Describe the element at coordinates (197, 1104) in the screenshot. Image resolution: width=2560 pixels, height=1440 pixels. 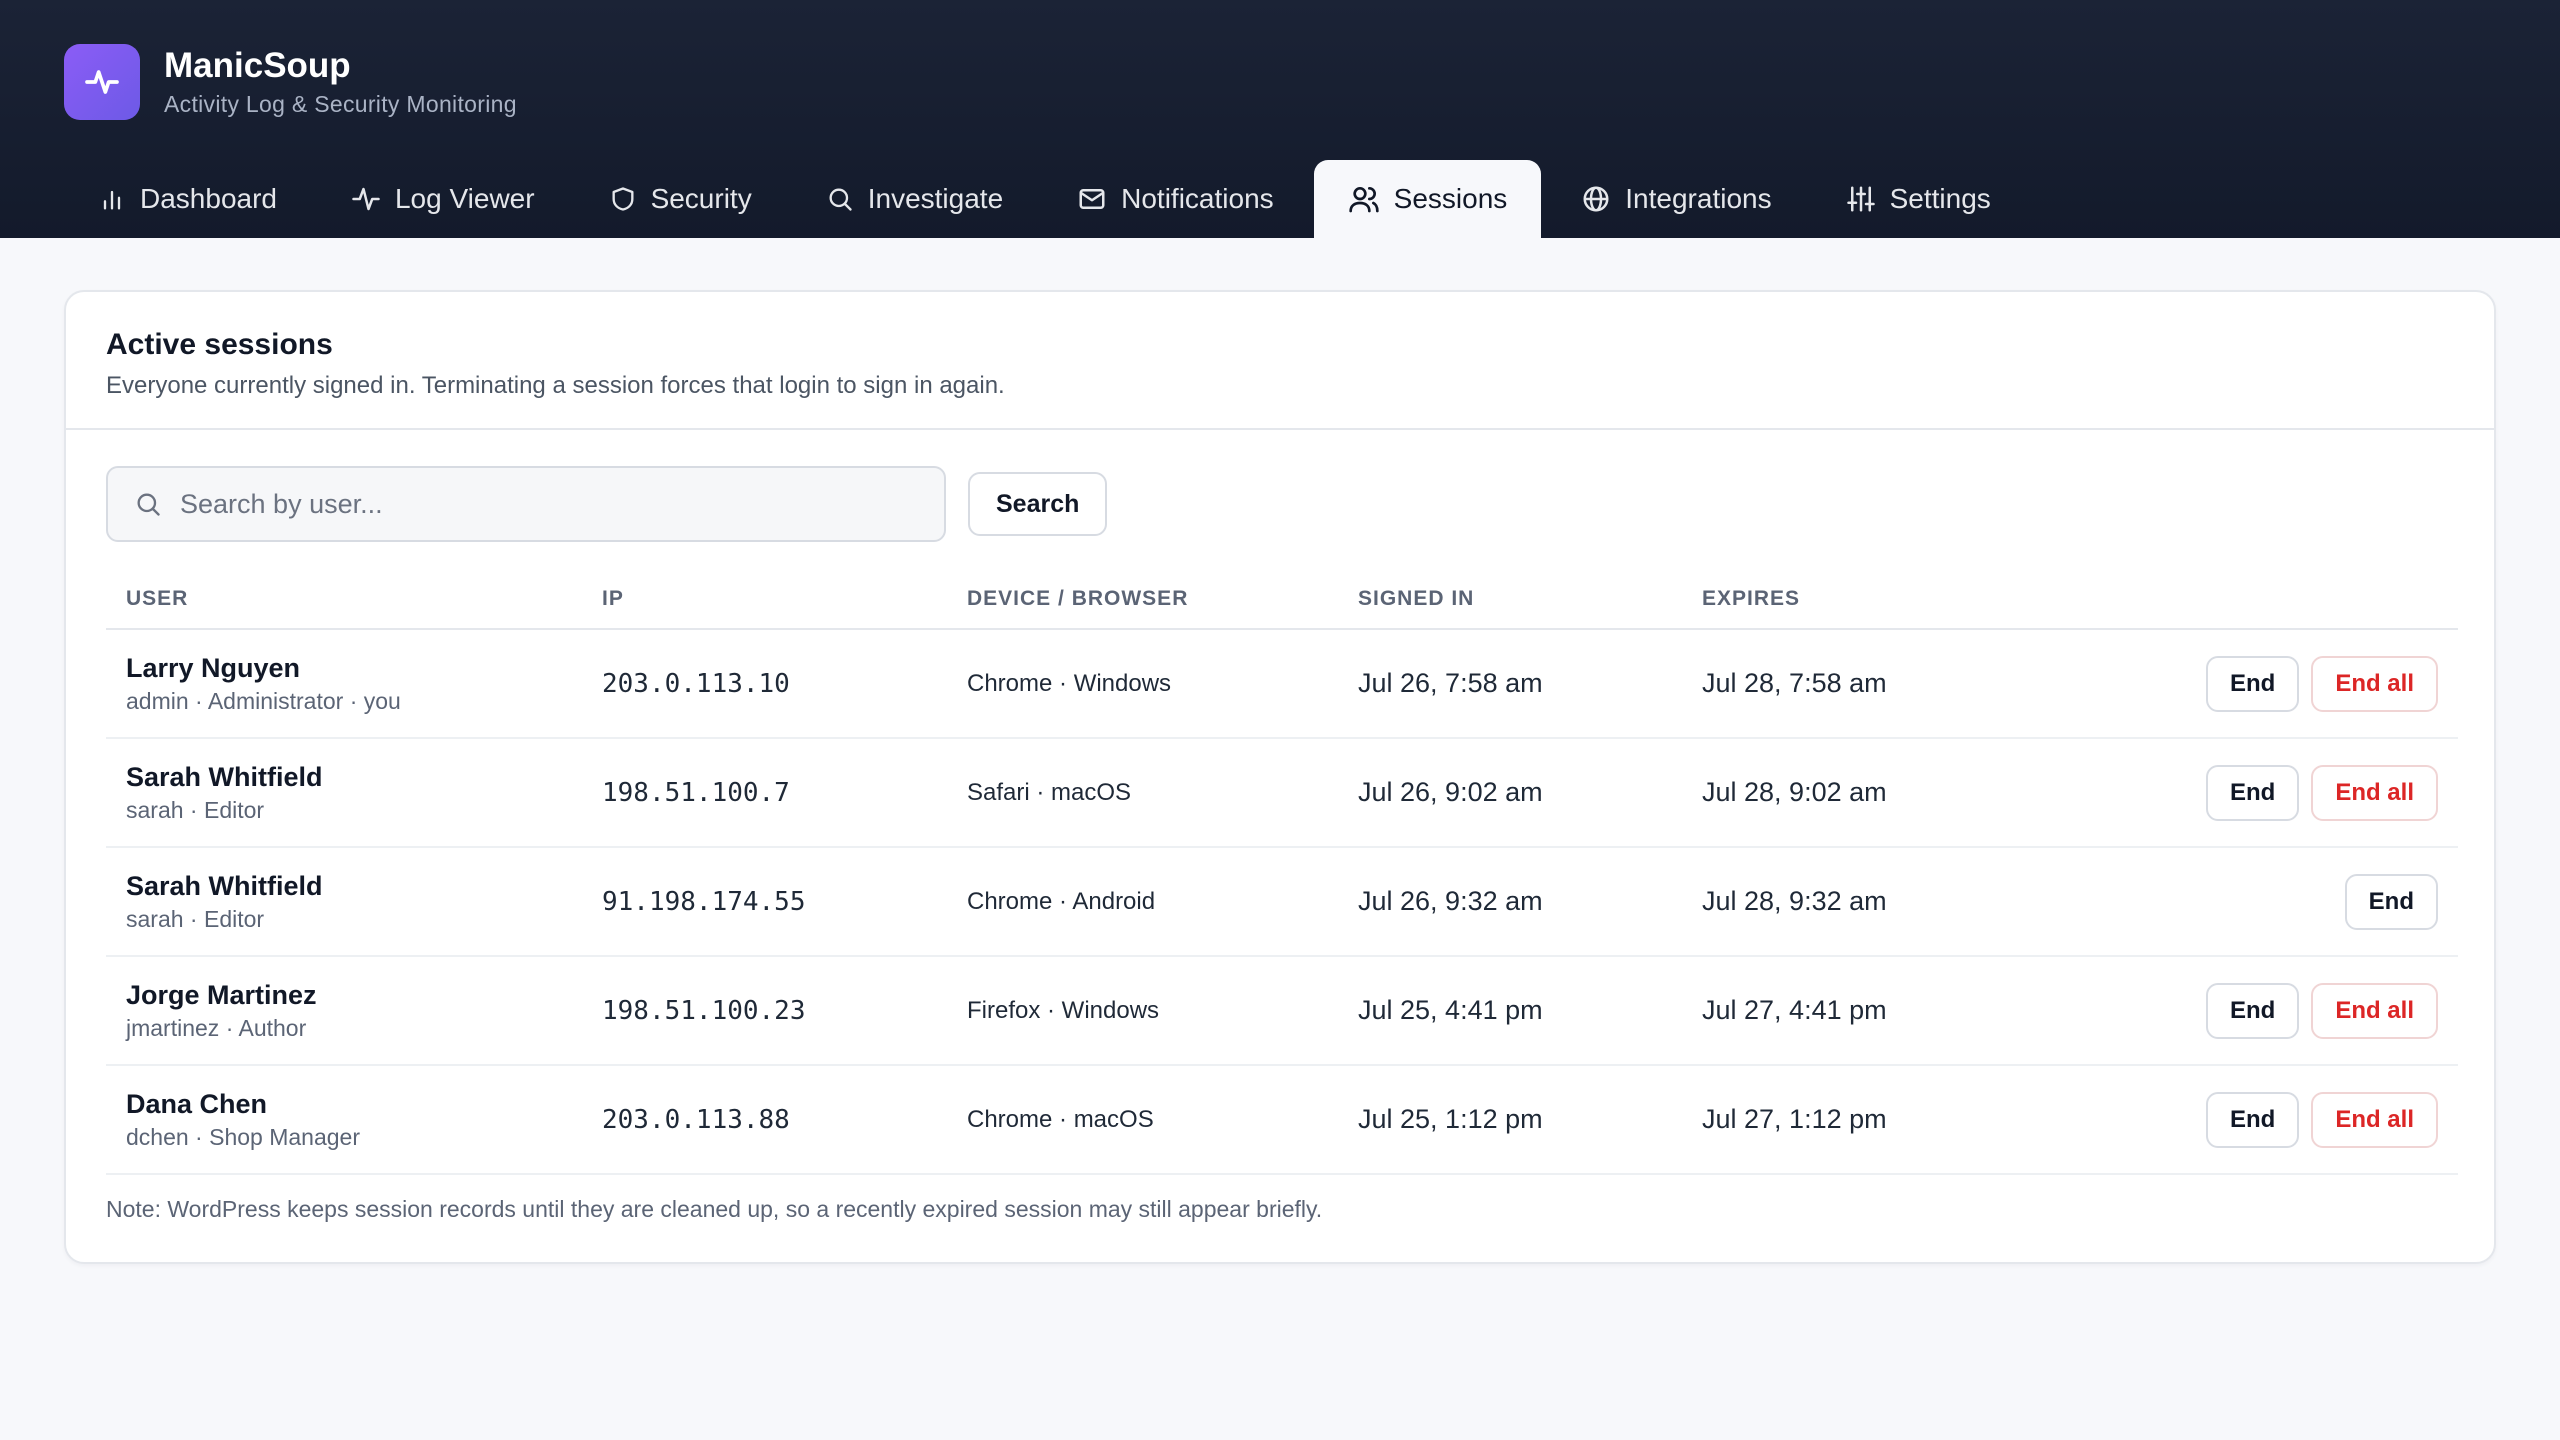
I see `user-name: Dana Chen` at that location.